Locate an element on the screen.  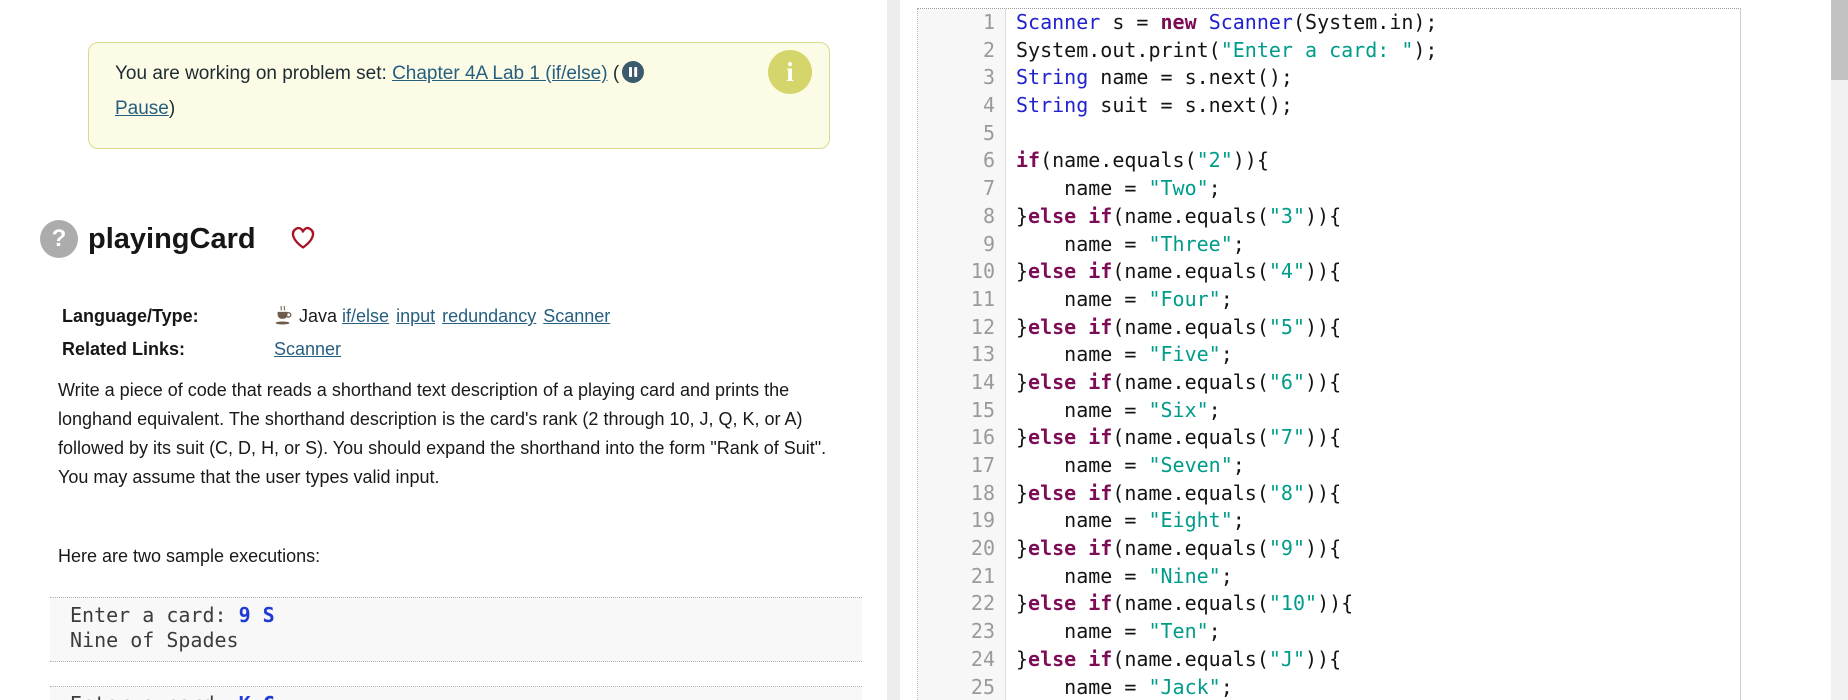
code-text: name = "Two"; is located at coordinates (1118, 188).